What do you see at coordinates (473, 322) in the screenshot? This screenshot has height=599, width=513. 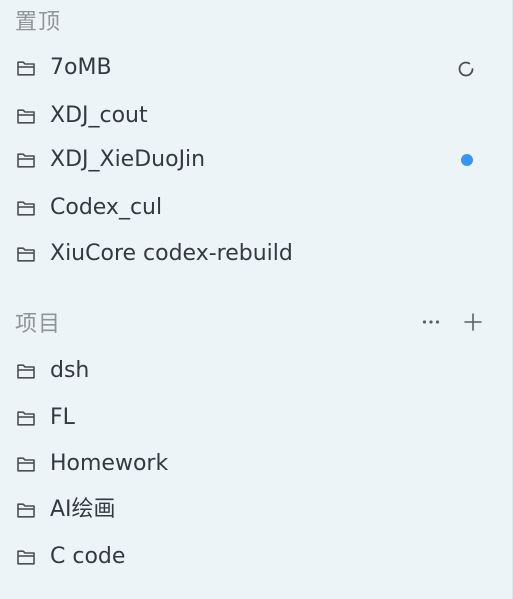 I see `plus-icon` at bounding box center [473, 322].